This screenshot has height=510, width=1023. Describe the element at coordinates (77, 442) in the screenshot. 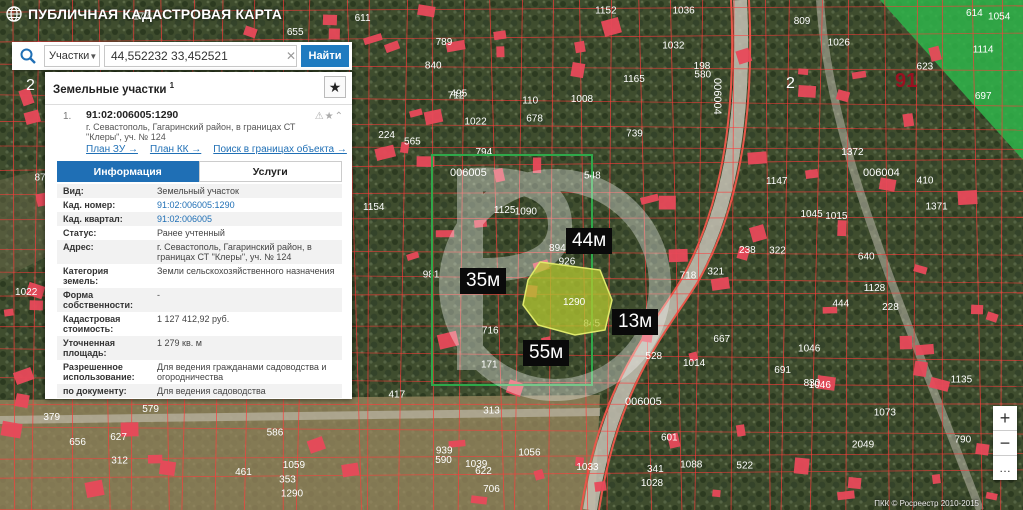

I see `parcel-label: 656` at that location.